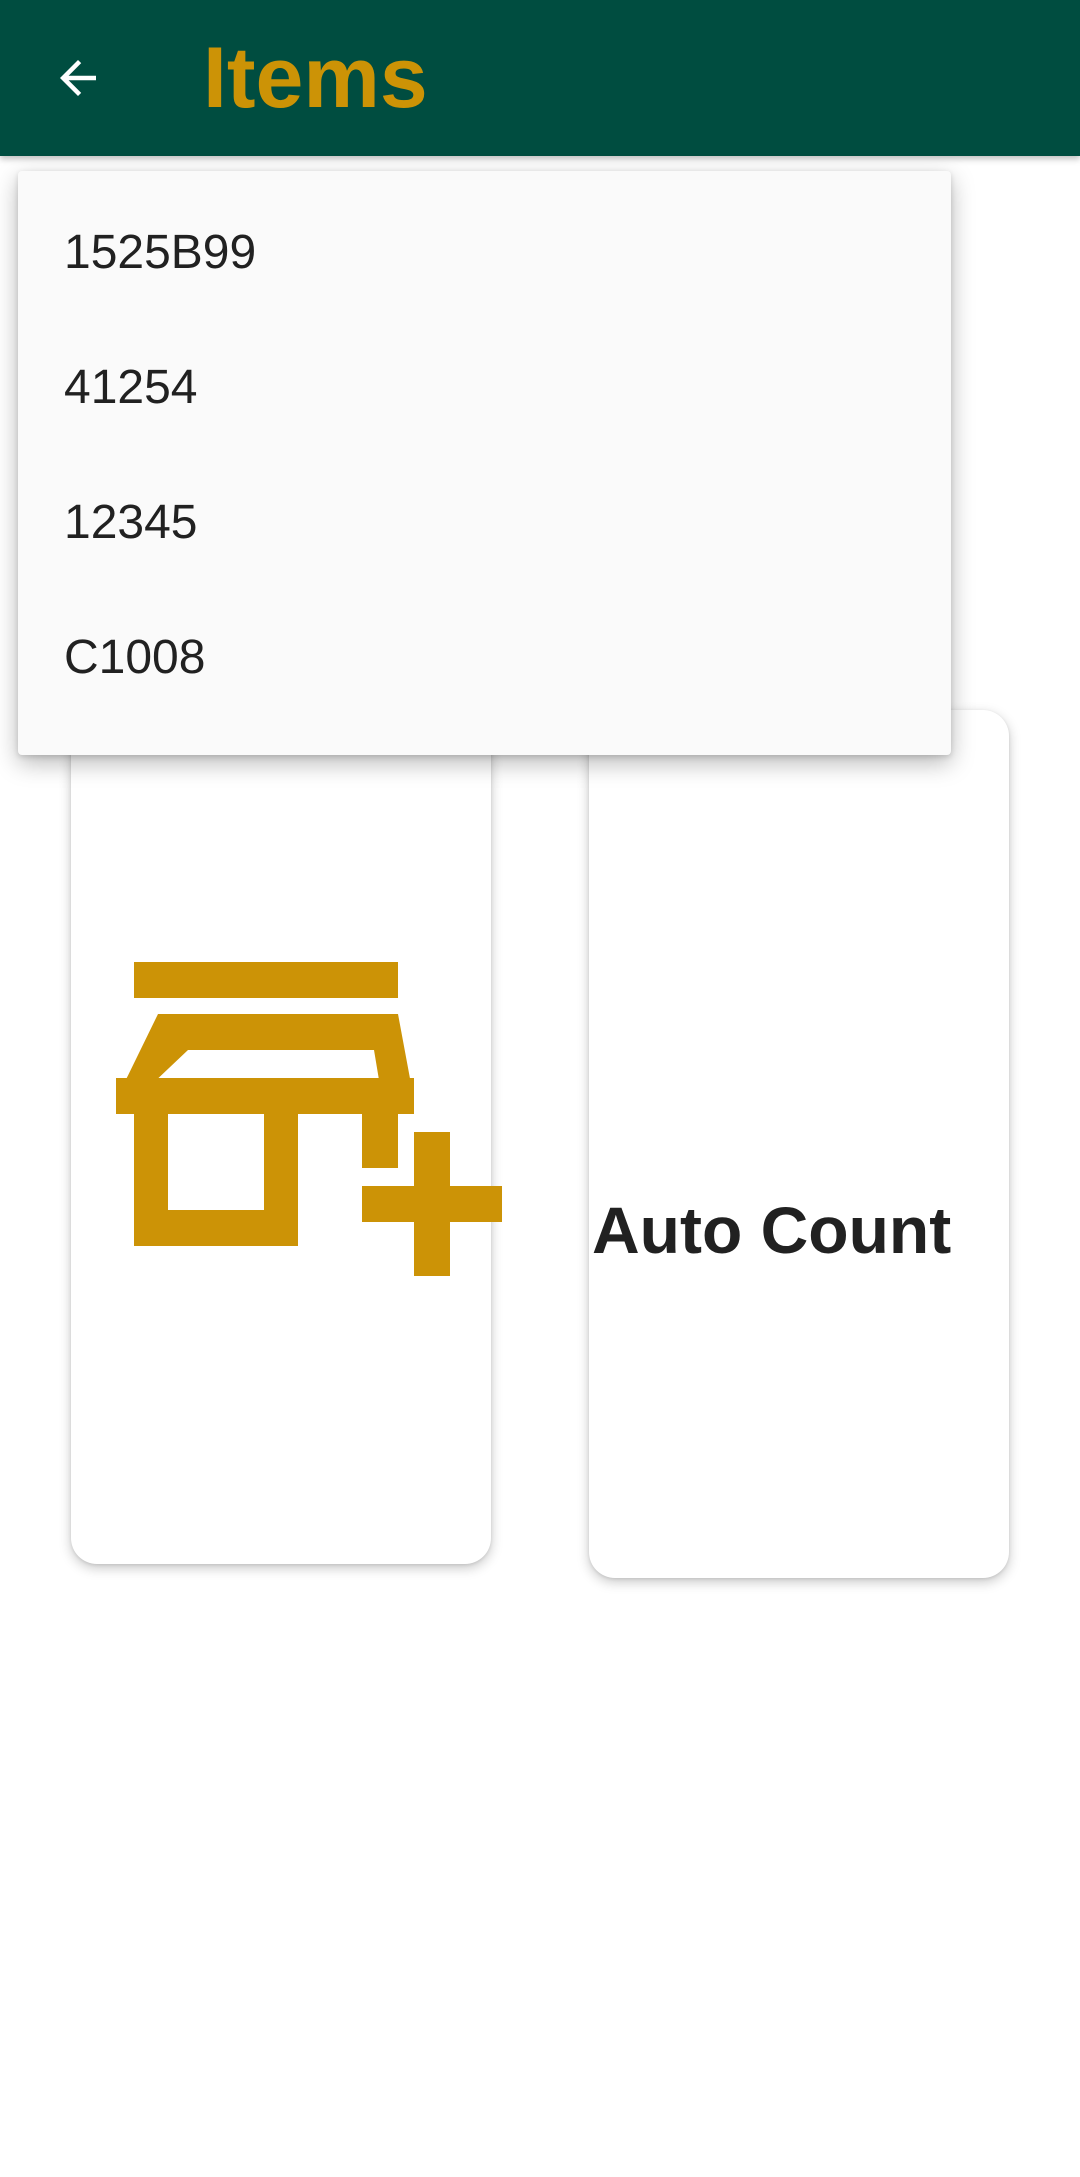  Describe the element at coordinates (484, 657) in the screenshot. I see `dropdown-option: C1008` at that location.